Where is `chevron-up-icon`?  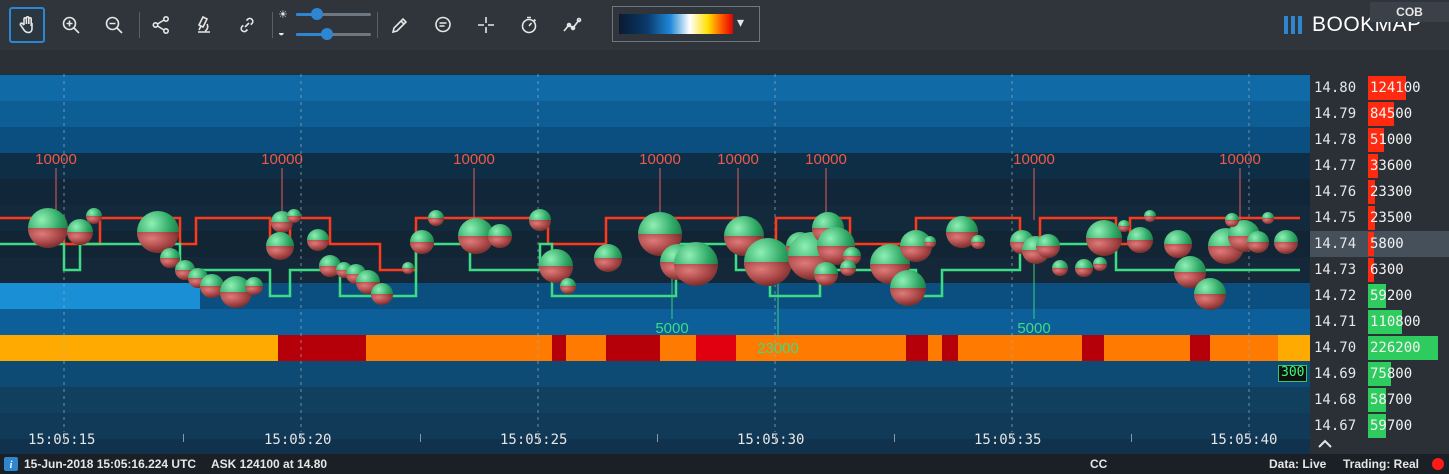 chevron-up-icon is located at coordinates (1325, 443).